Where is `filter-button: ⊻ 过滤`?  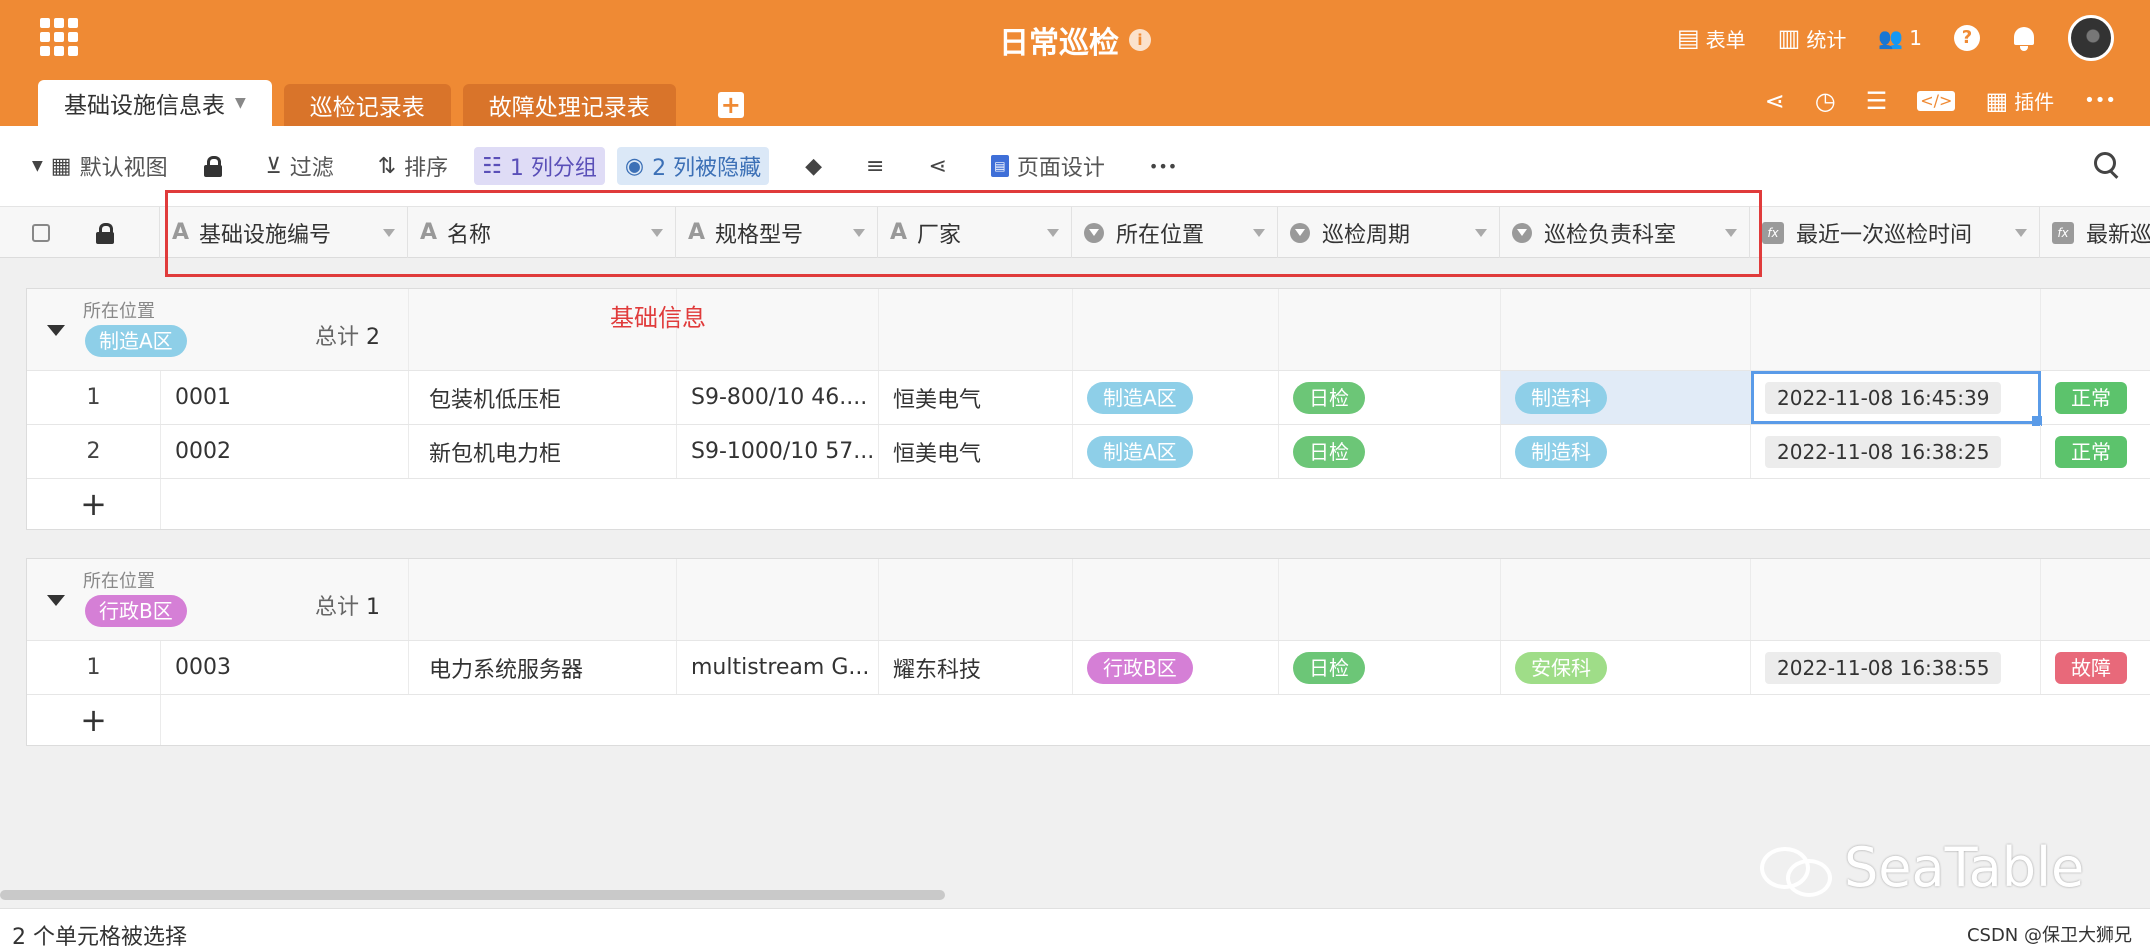 filter-button: ⊻ 过滤 is located at coordinates (300, 166).